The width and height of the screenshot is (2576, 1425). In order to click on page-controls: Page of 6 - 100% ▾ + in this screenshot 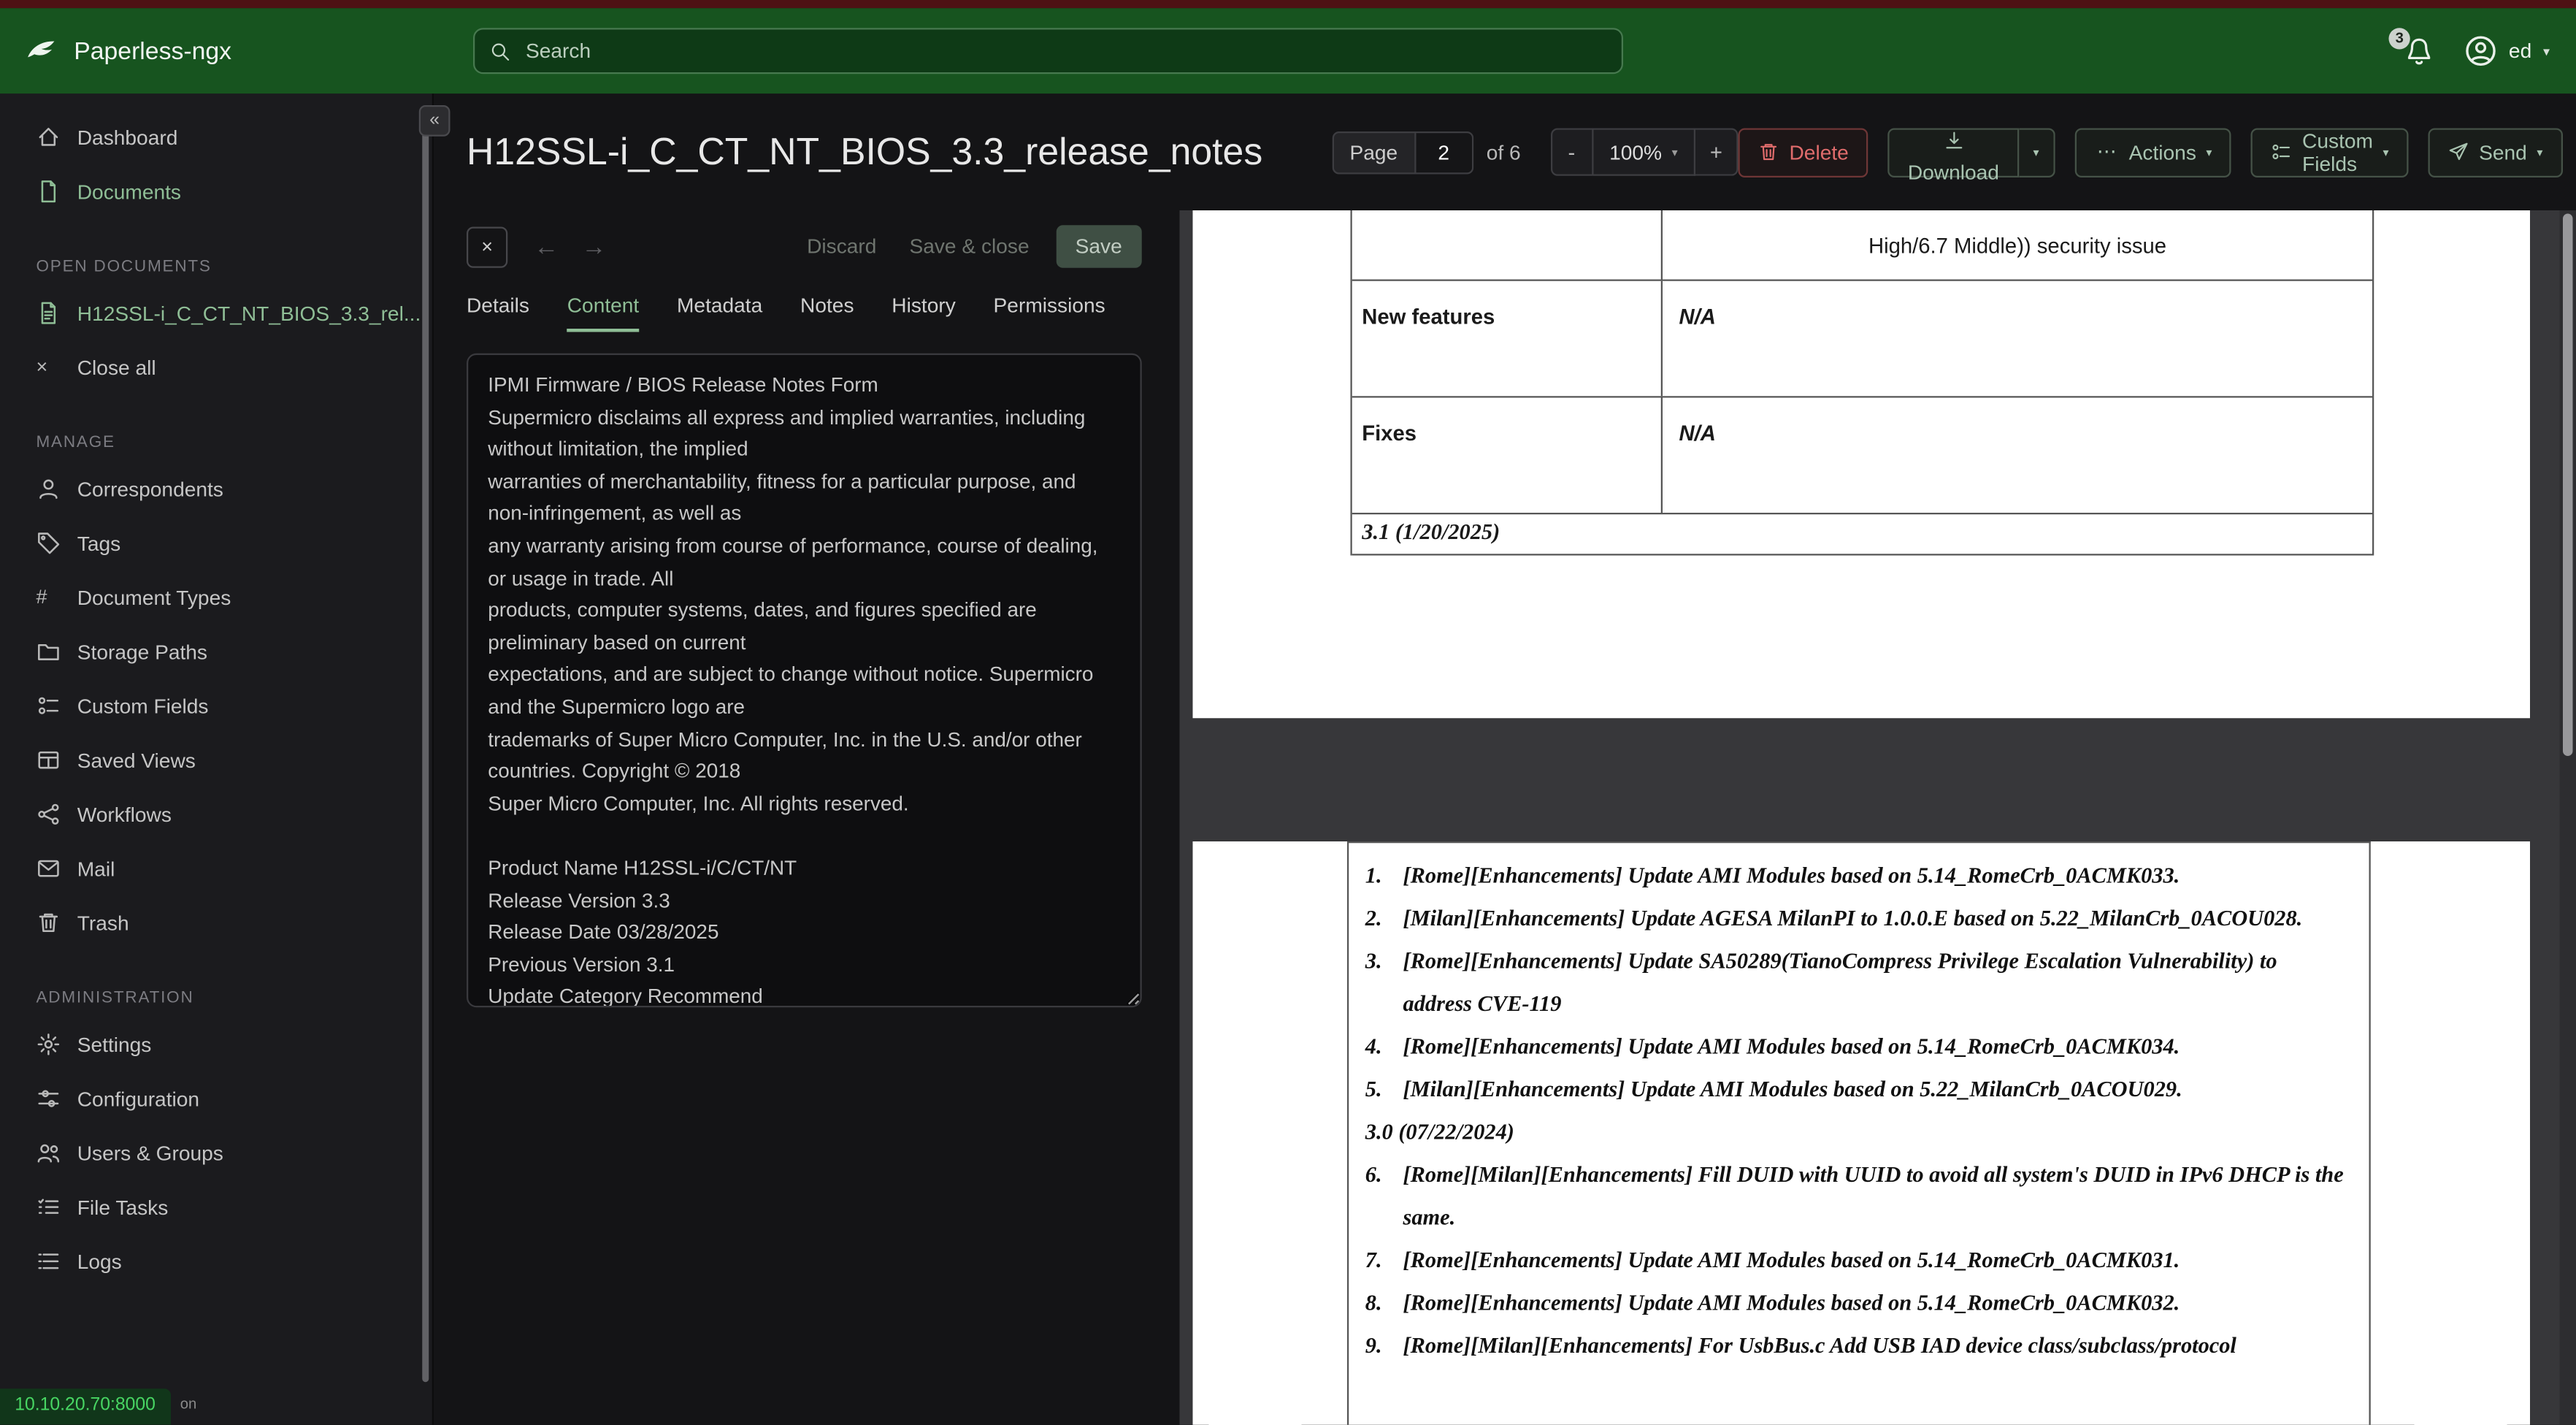, I will do `click(1535, 152)`.